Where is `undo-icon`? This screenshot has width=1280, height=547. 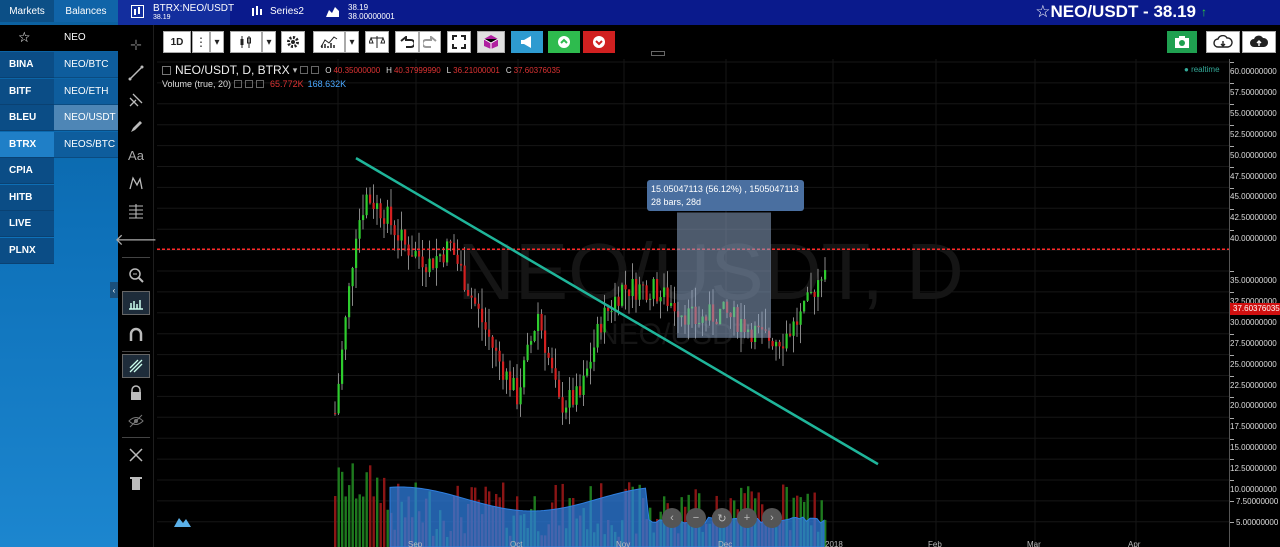
undo-icon is located at coordinates (407, 42).